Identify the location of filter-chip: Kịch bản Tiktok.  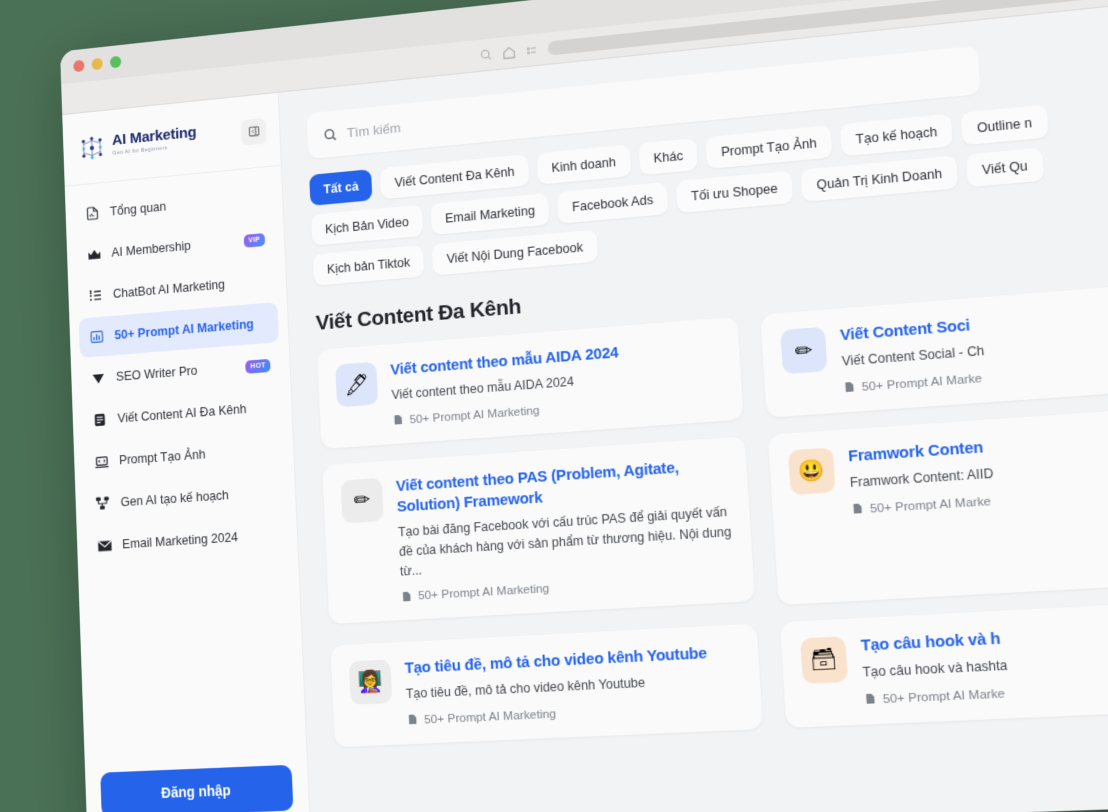
(368, 265).